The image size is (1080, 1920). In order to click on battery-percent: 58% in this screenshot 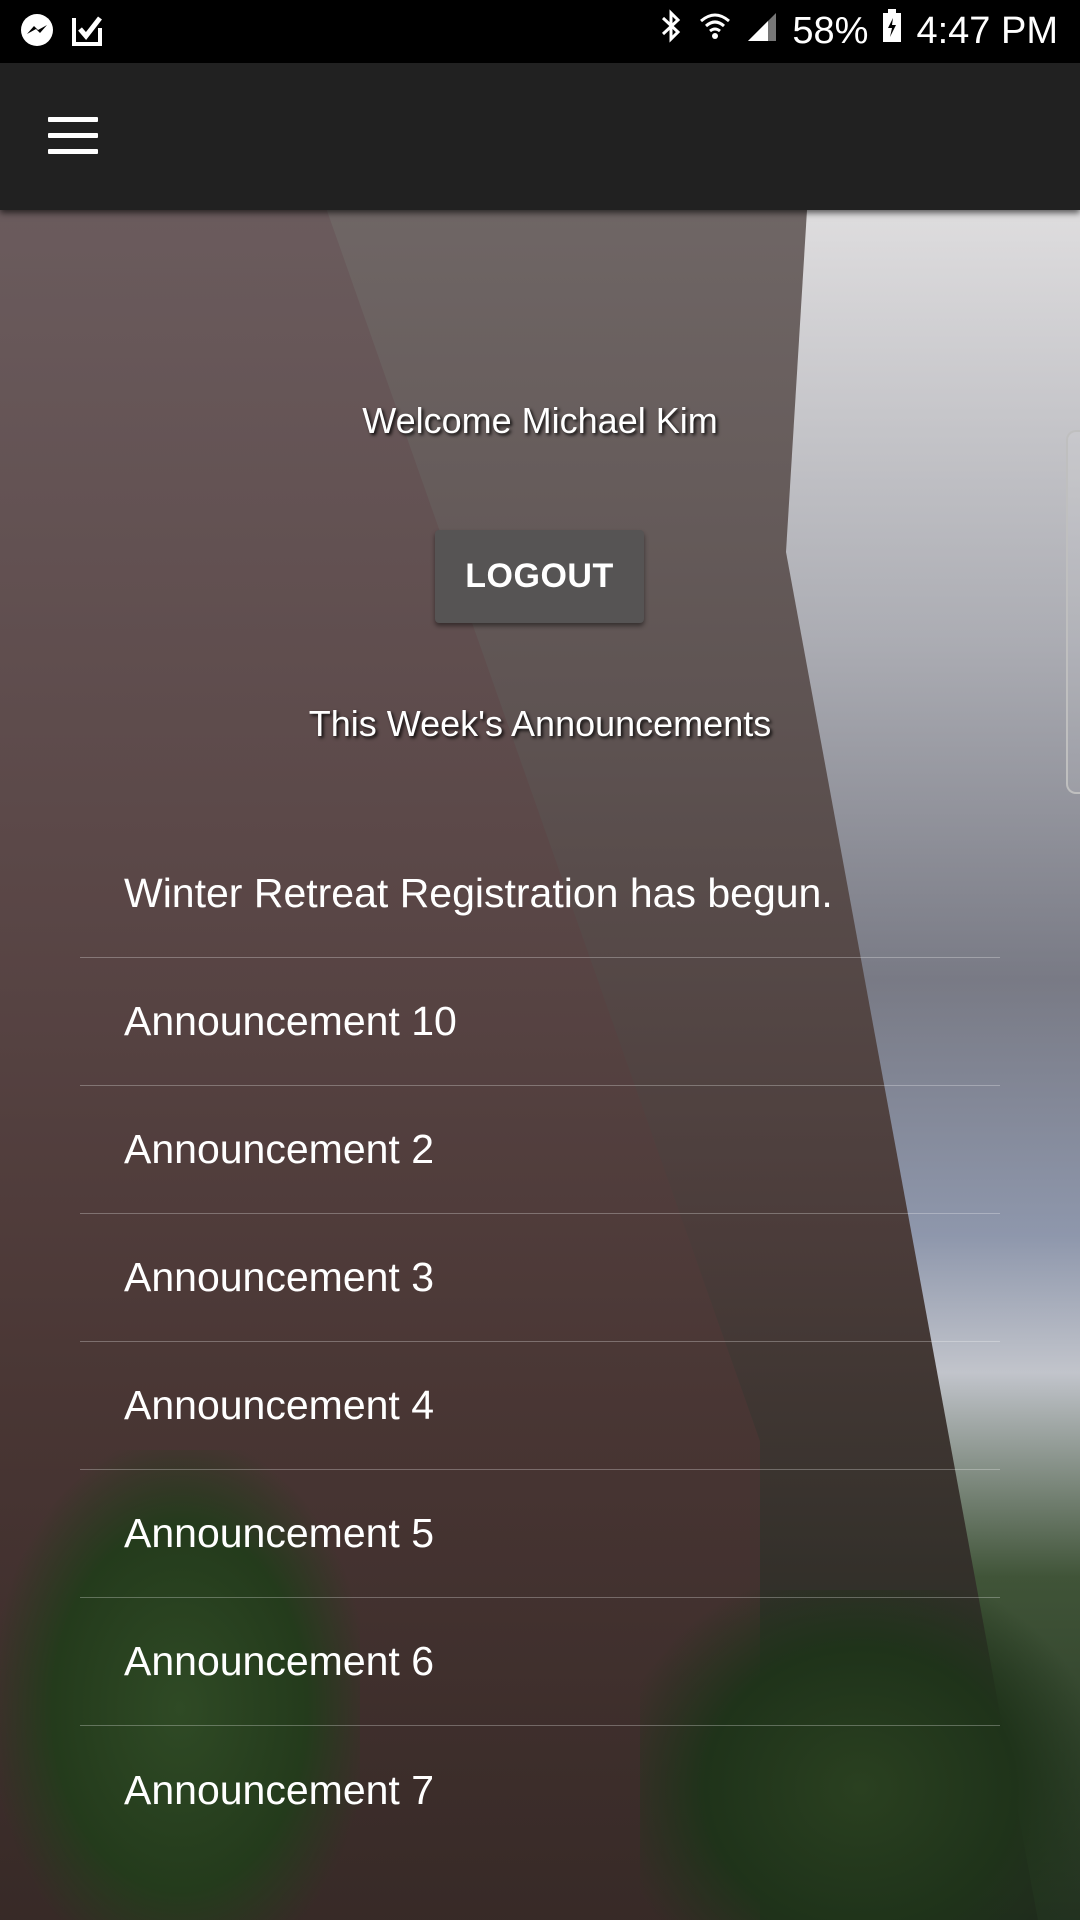, I will do `click(830, 30)`.